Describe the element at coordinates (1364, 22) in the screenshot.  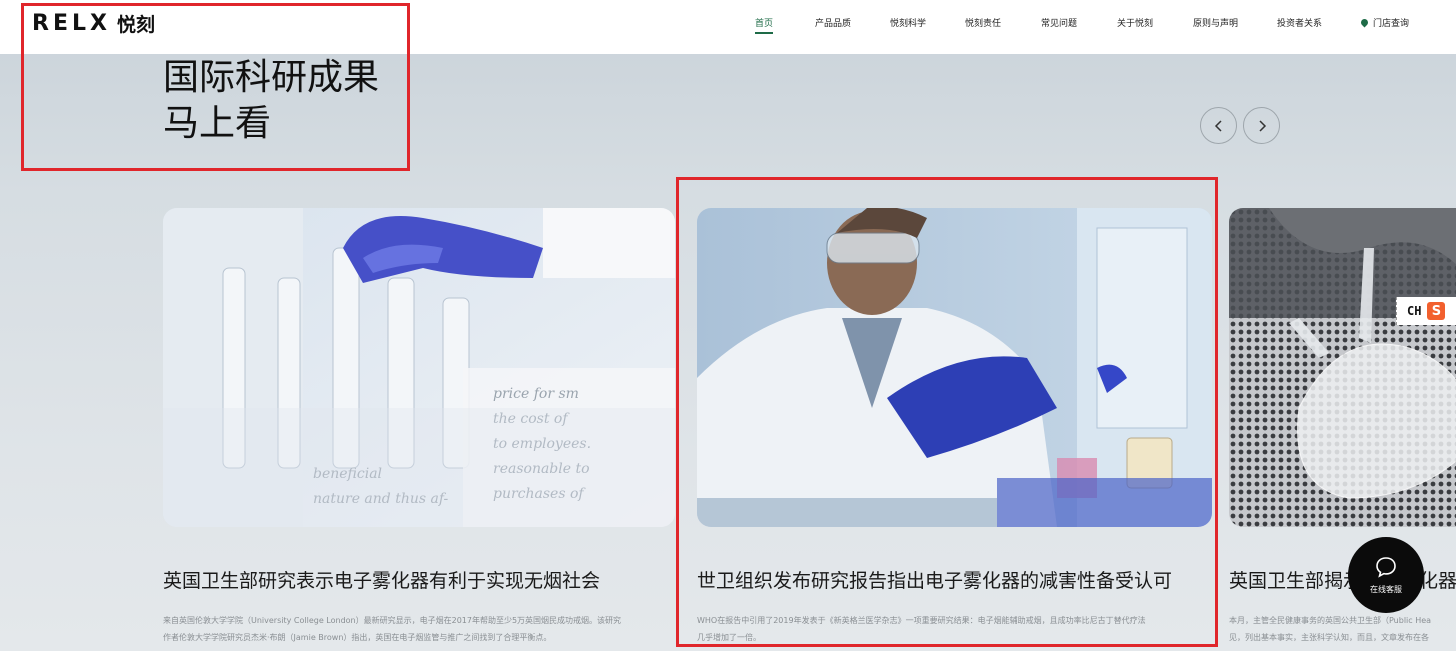
I see `location-pin-icon` at that location.